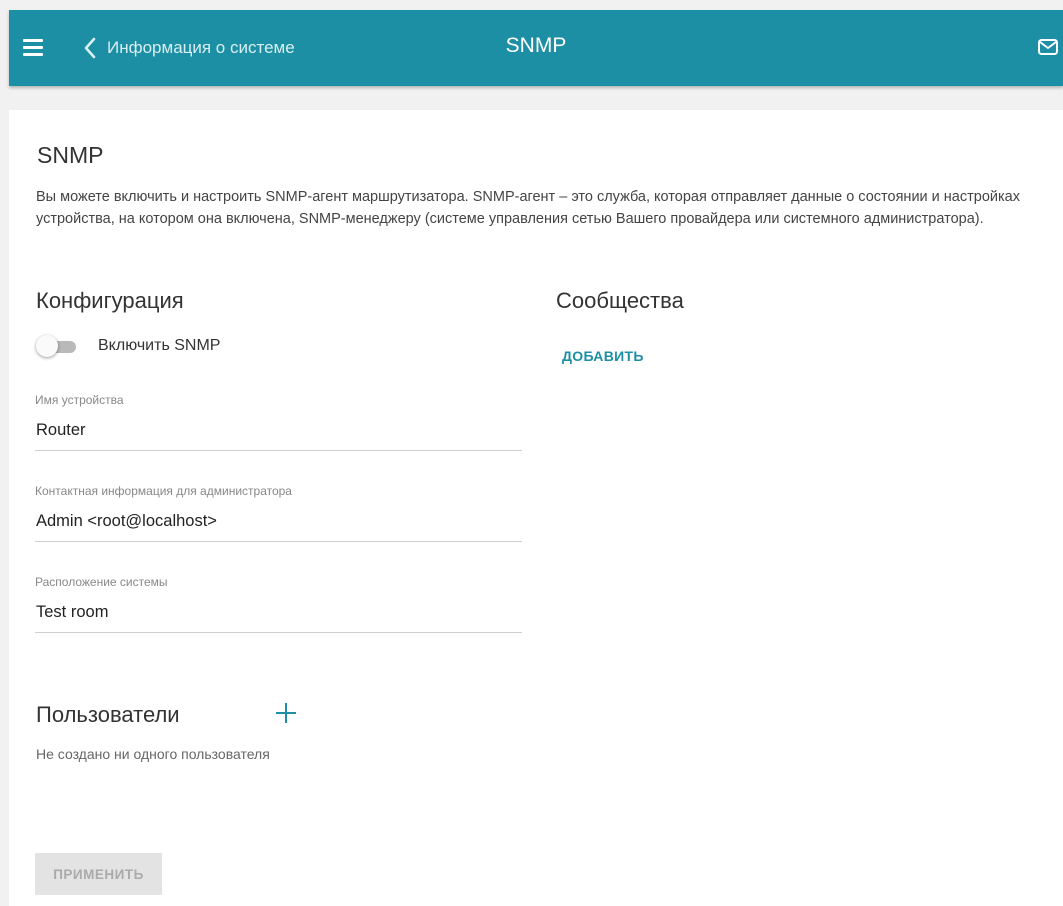 This screenshot has height=906, width=1063. I want to click on enable-snmp-toggle, so click(57, 346).